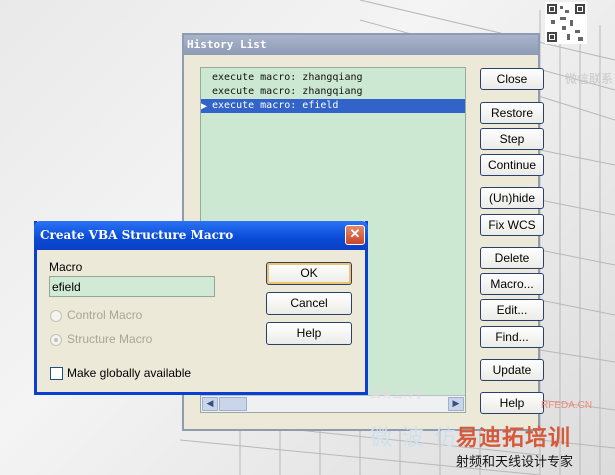 The width and height of the screenshot is (615, 475). Describe the element at coordinates (512, 113) in the screenshot. I see `restore-button: Restore` at that location.